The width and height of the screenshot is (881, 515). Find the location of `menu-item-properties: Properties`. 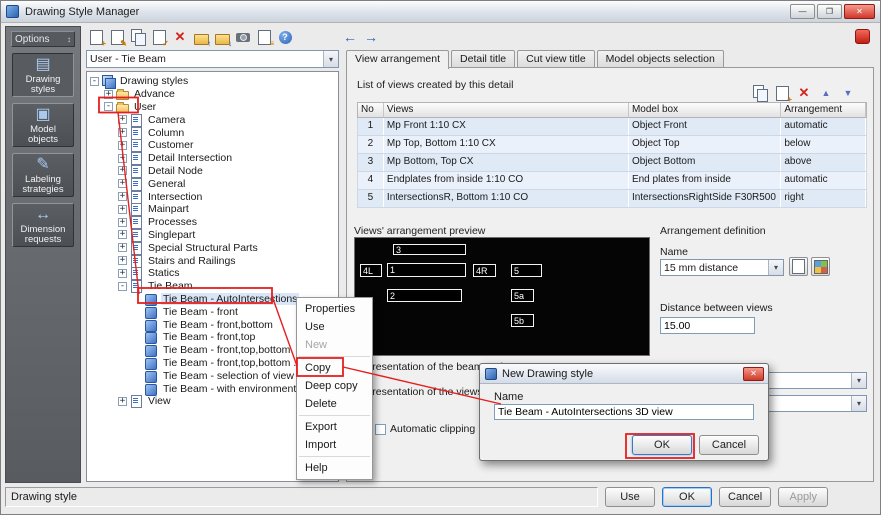

menu-item-properties: Properties is located at coordinates (334, 309).